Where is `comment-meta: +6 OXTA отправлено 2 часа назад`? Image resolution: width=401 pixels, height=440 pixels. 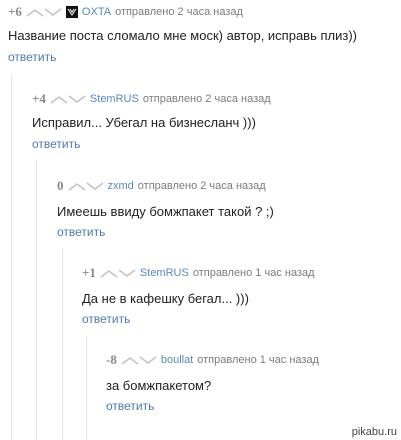 comment-meta: +6 OXTA отправлено 2 часа назад is located at coordinates (125, 12).